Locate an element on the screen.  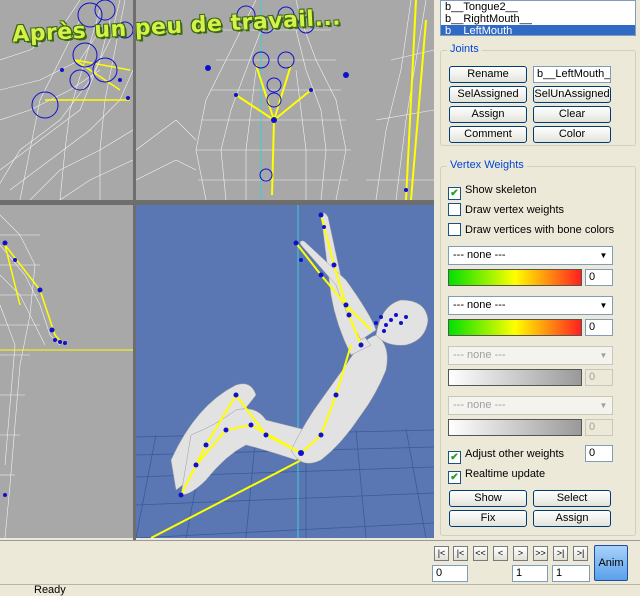
adjust-other-weights-checkbox: ✔ Adjust other weights is located at coordinates (506, 455).